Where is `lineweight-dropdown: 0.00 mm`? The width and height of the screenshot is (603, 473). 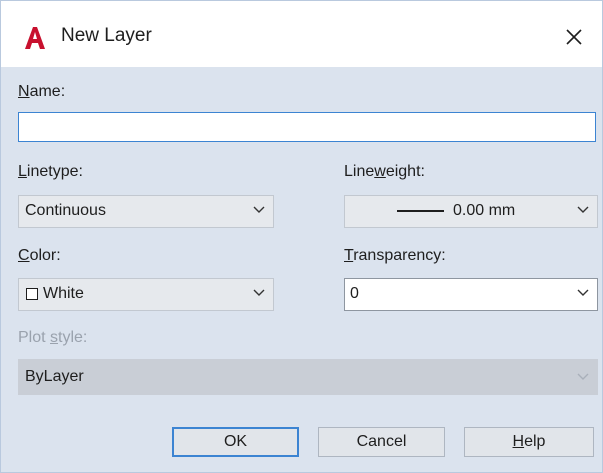 lineweight-dropdown: 0.00 mm is located at coordinates (471, 211).